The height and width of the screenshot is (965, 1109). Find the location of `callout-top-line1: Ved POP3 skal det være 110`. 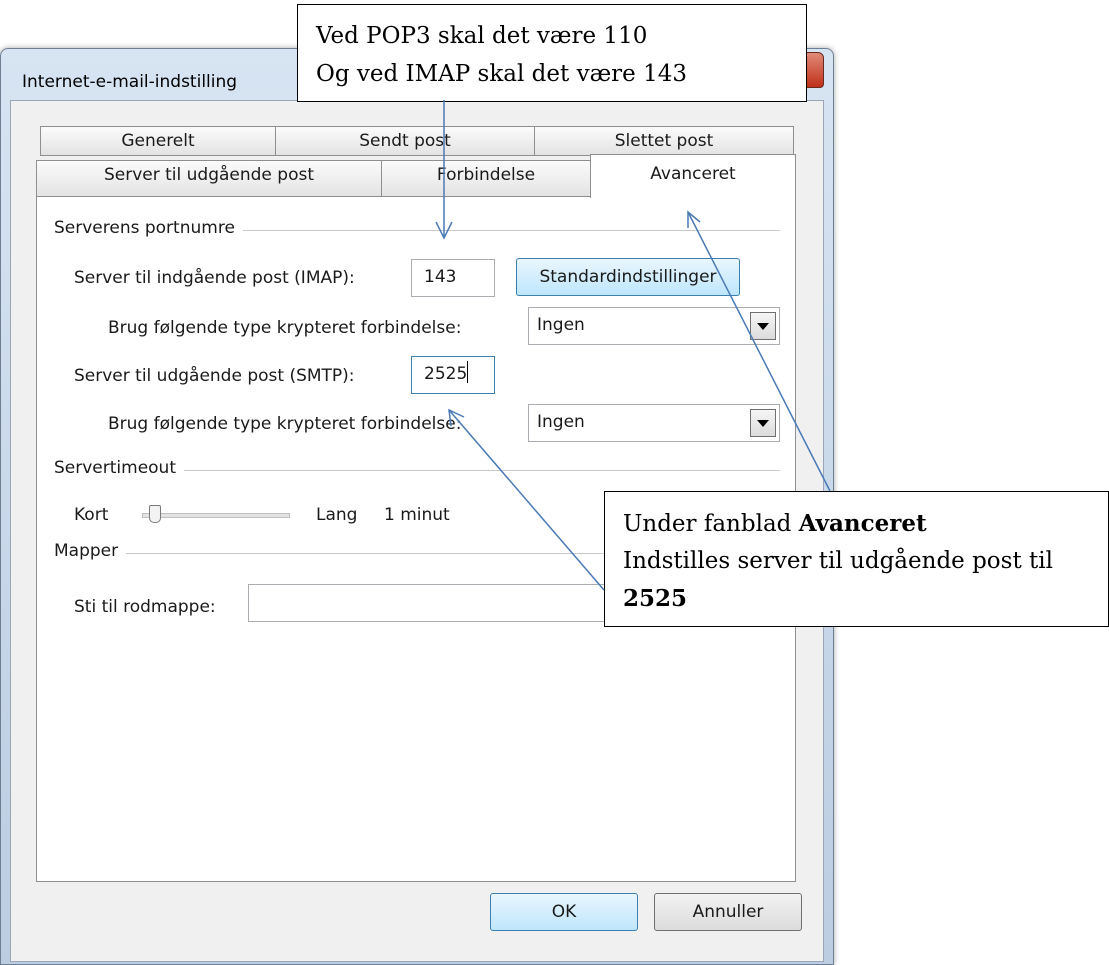

callout-top-line1: Ved POP3 skal det være 110 is located at coordinates (482, 36).